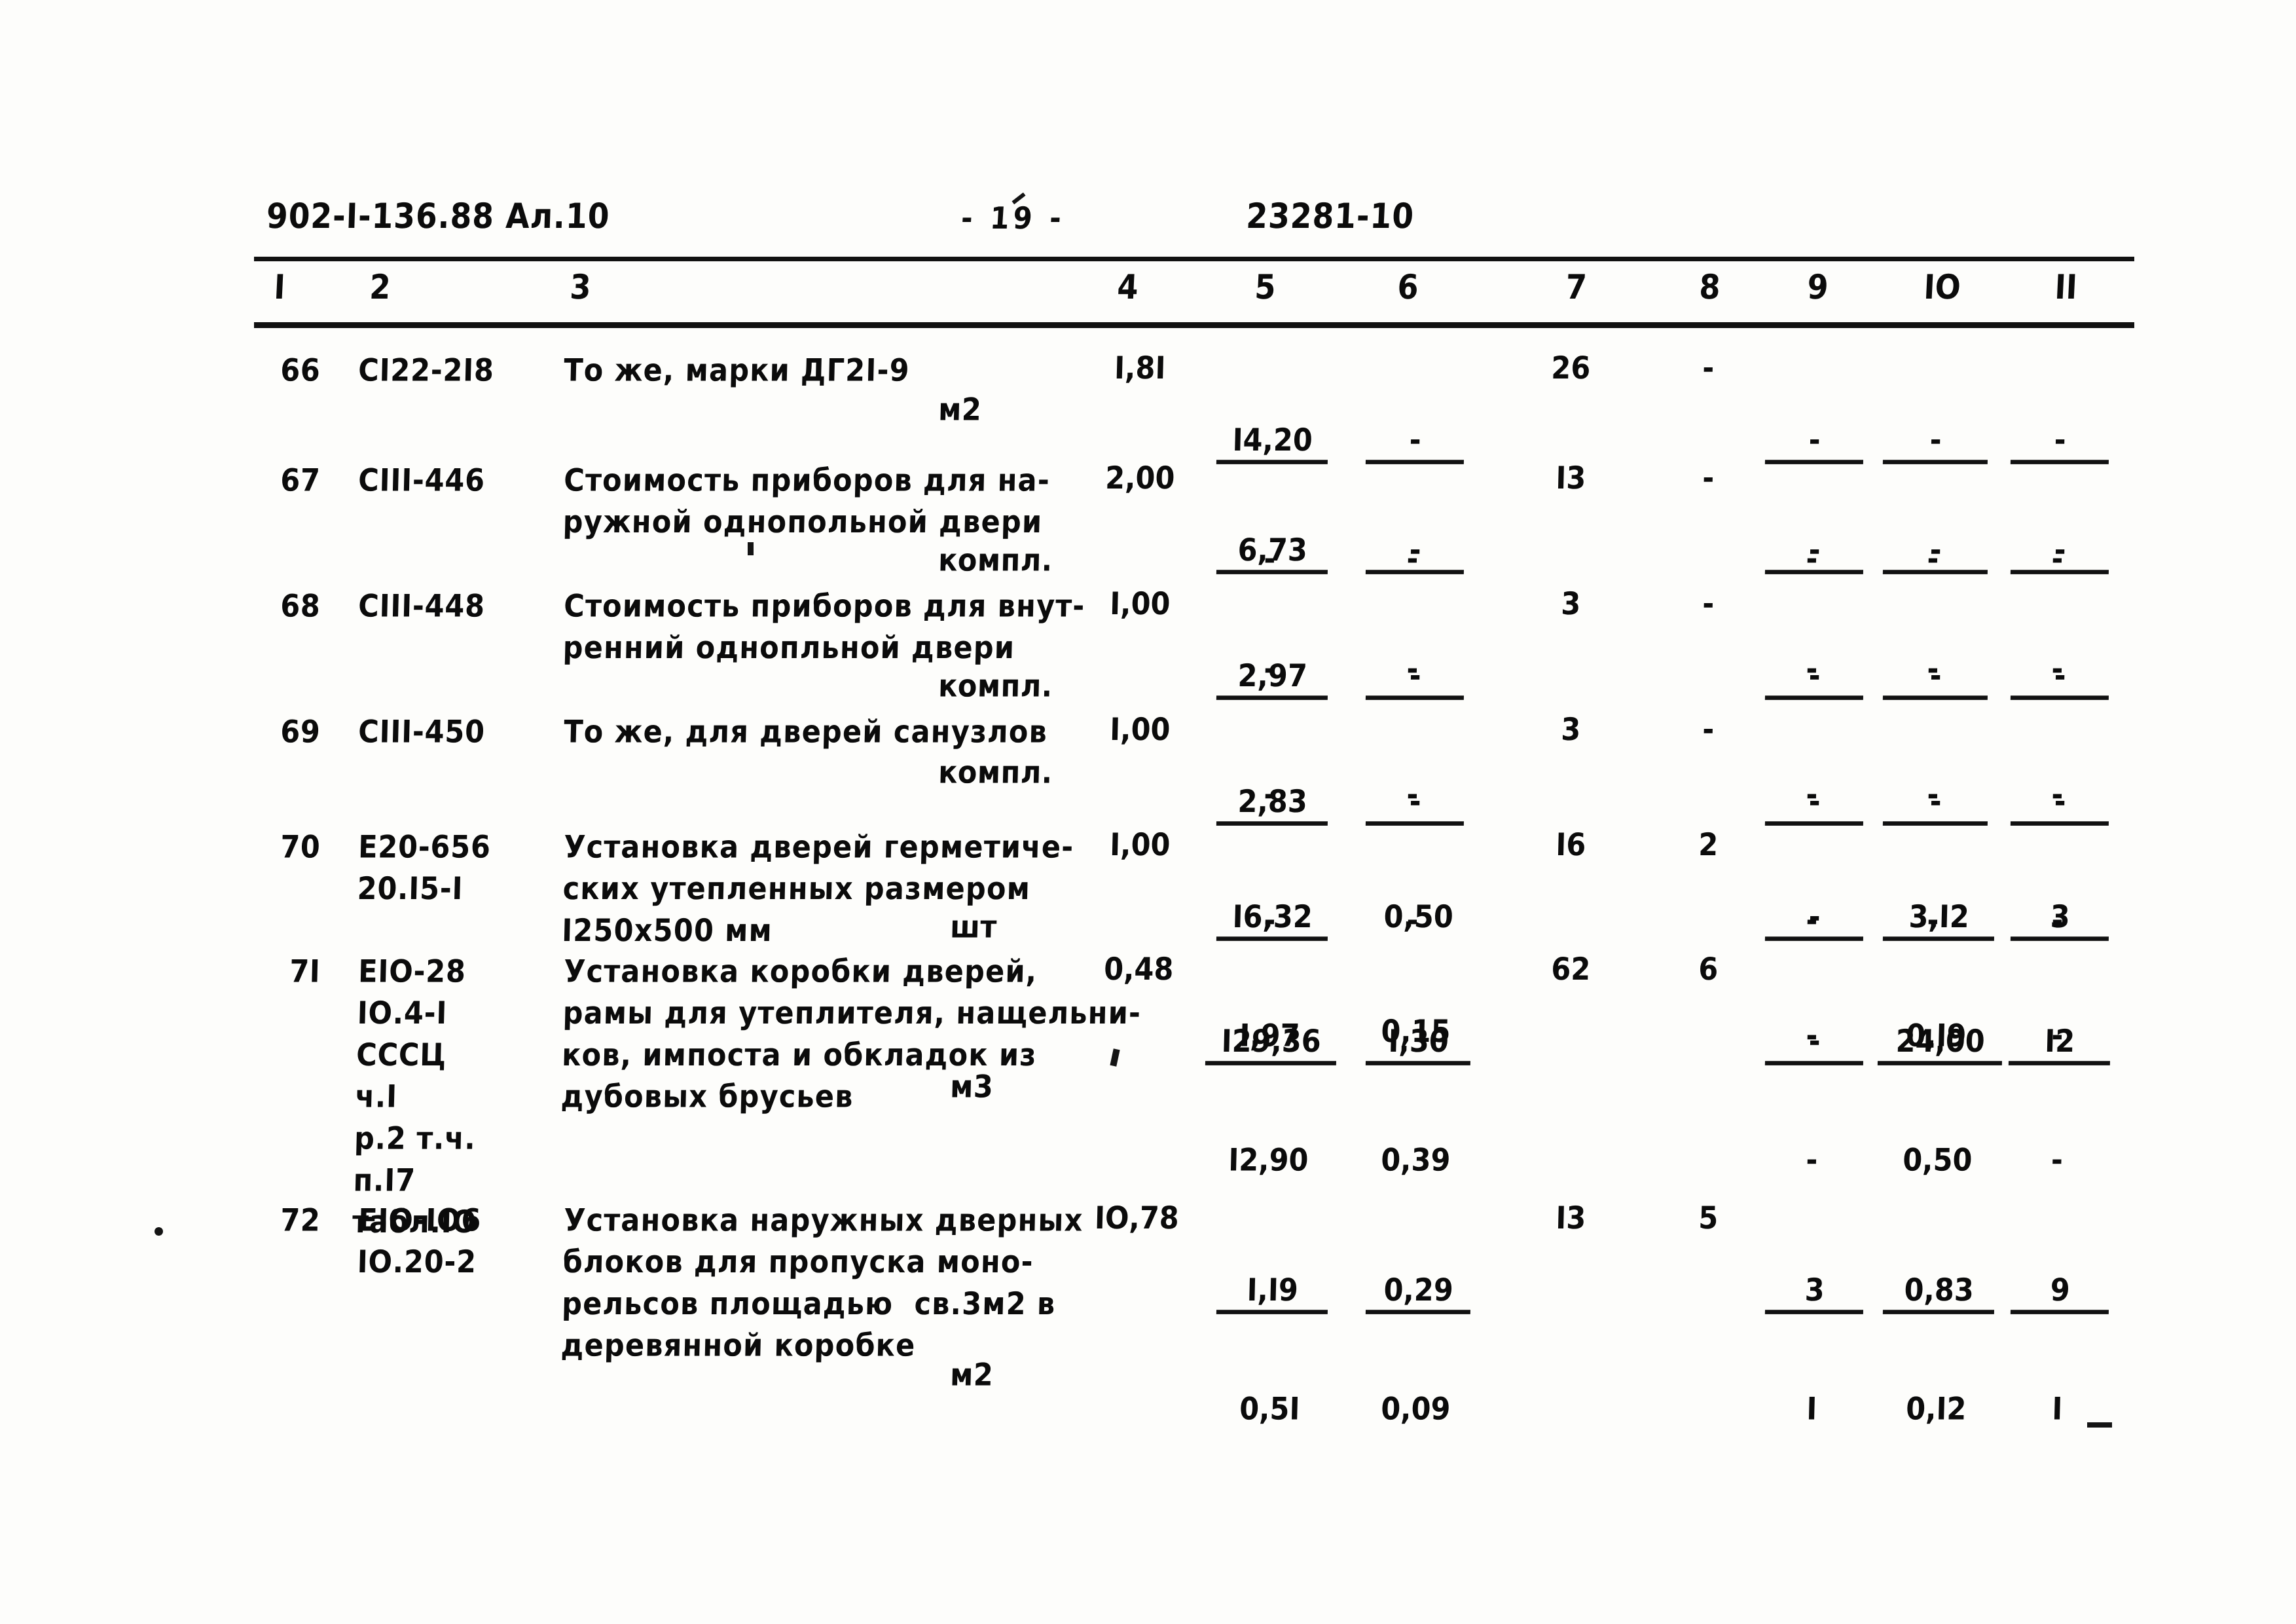  Describe the element at coordinates (1272, 678) in the screenshot. I see `cell-col5-top: 2,97` at that location.